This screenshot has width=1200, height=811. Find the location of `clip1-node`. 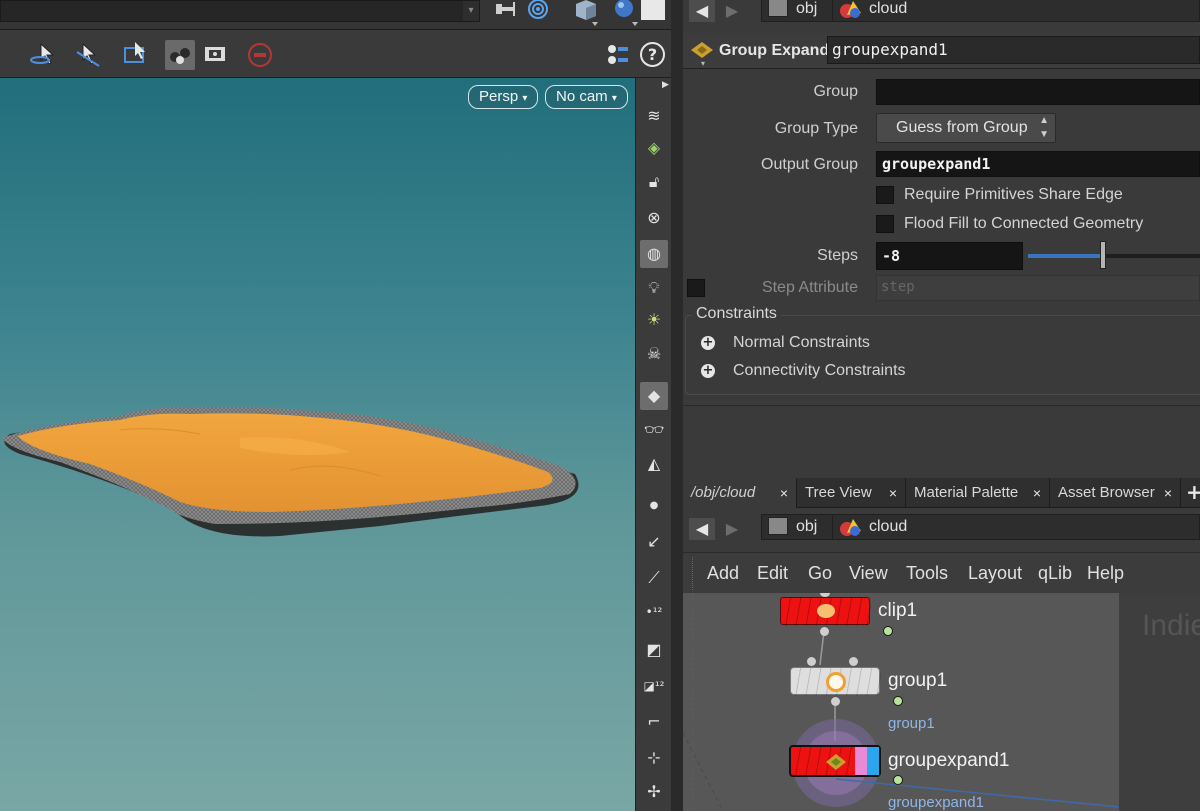

clip1-node is located at coordinates (825, 611).